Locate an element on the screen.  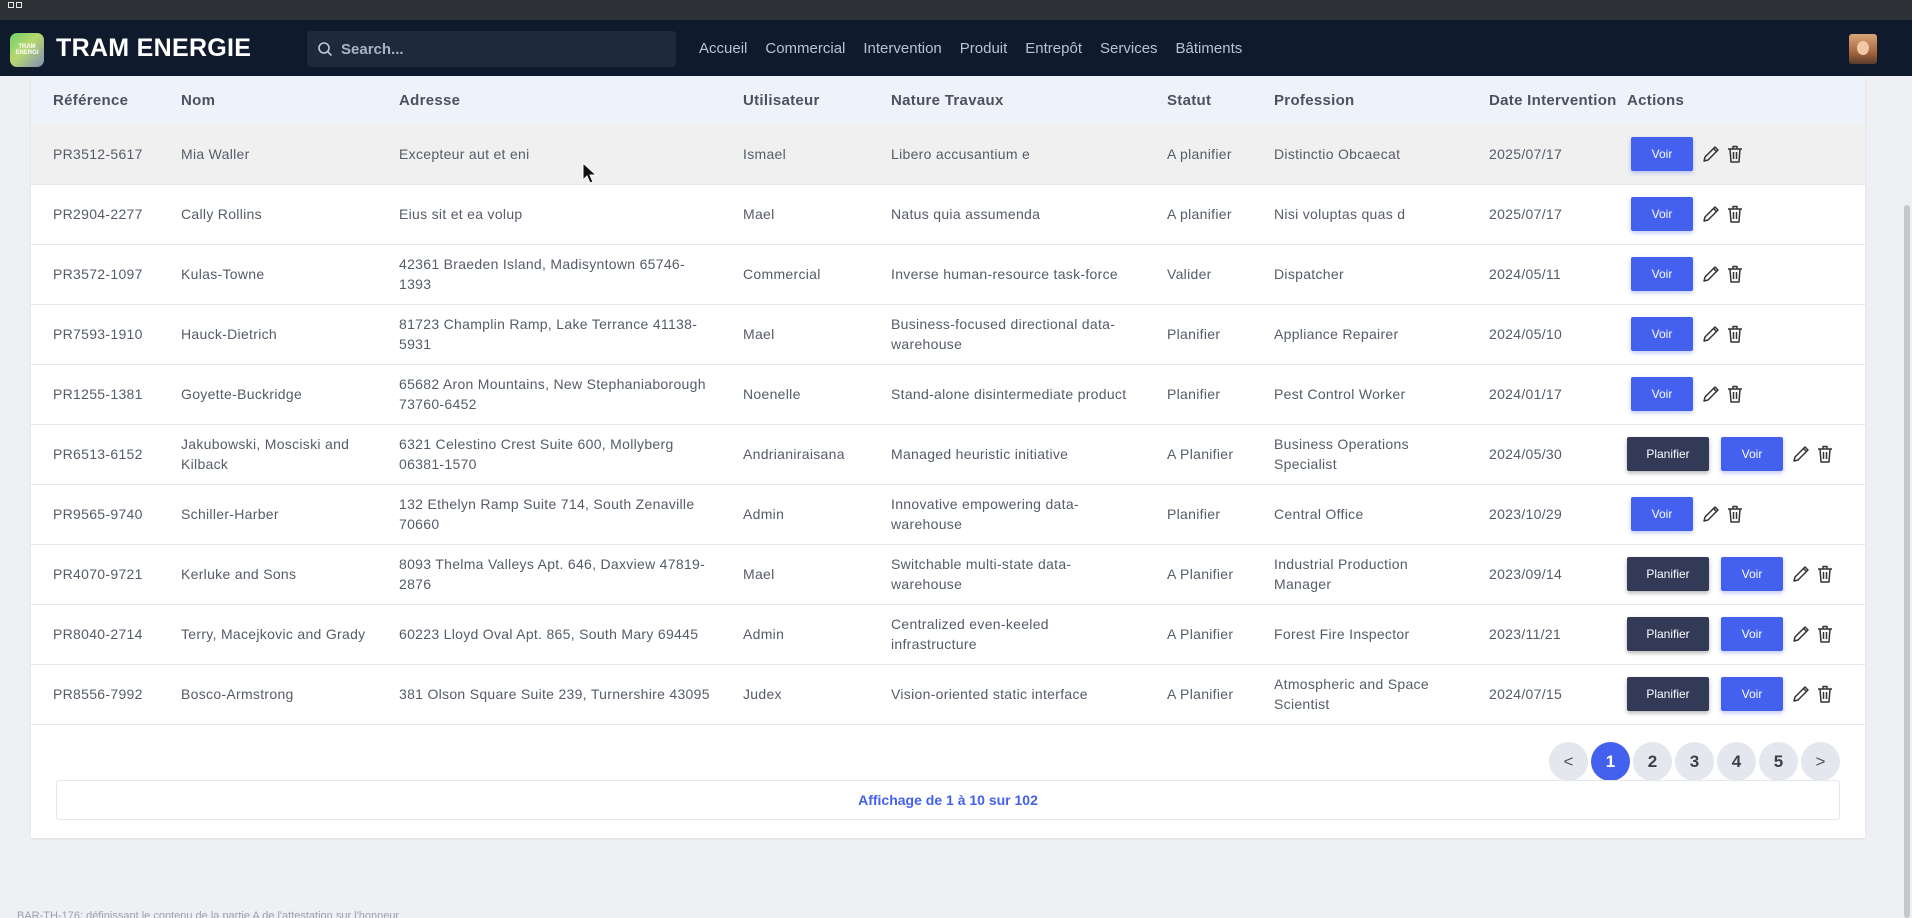
search-box is located at coordinates (491, 49).